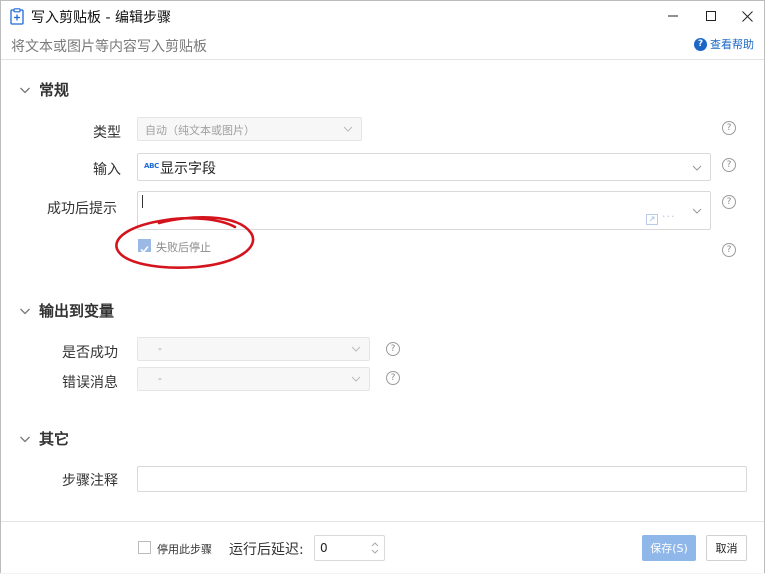 This screenshot has width=765, height=574. I want to click on help-link: ? 查看帮助, so click(724, 44).